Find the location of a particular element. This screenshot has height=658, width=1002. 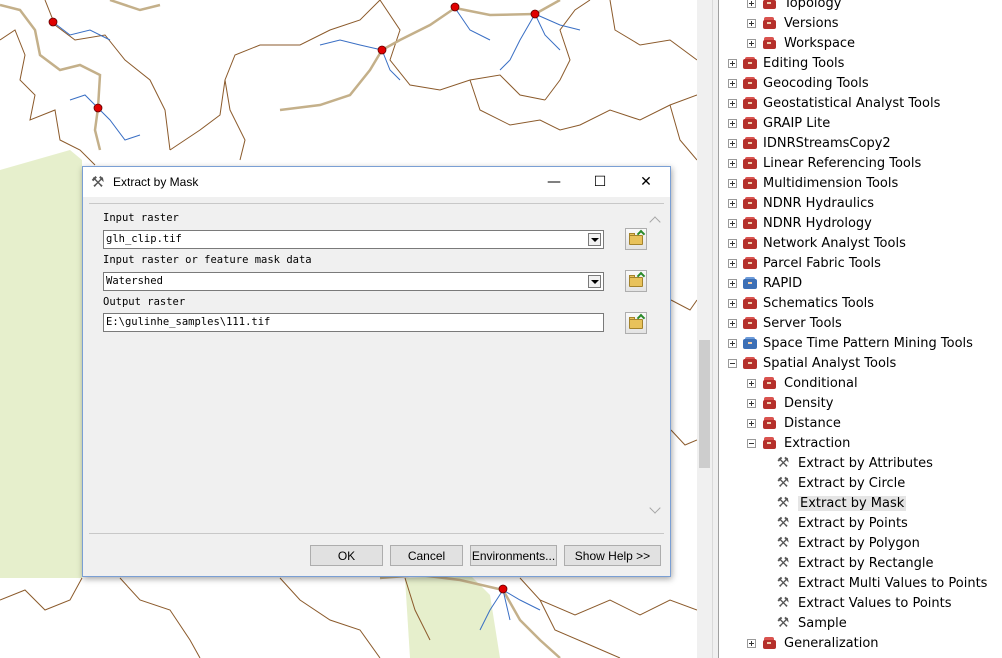

mask-data-browse-button is located at coordinates (636, 281).